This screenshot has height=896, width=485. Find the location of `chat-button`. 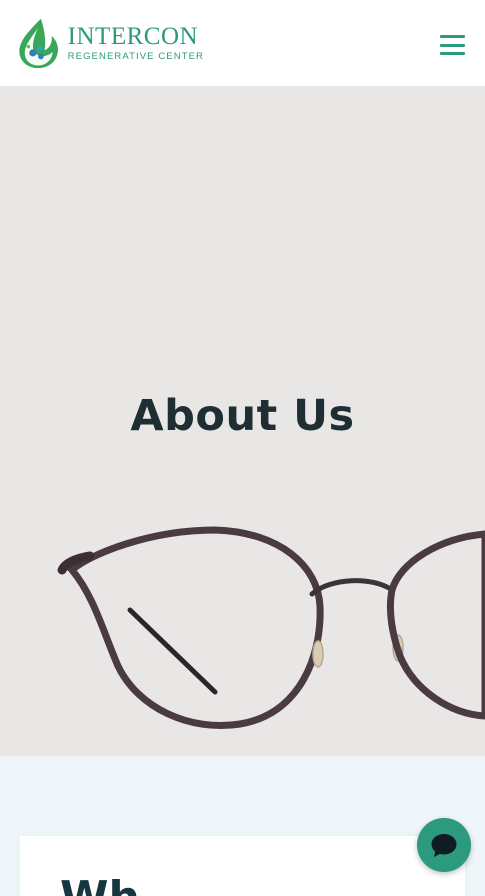

chat-button is located at coordinates (444, 845).